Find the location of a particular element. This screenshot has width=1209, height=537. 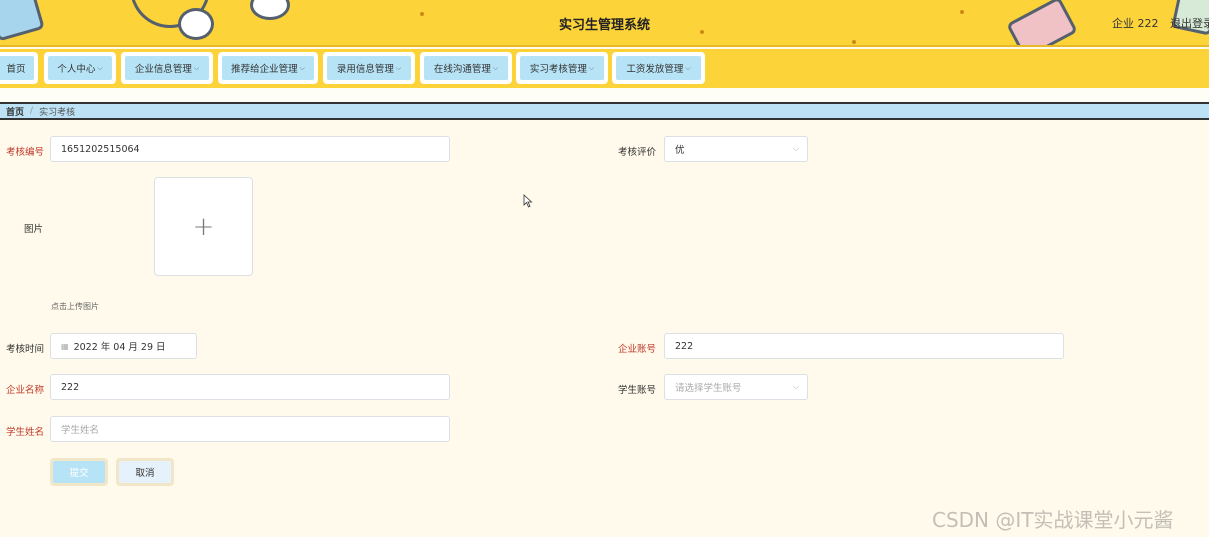

nav-item-salary: 工资发放管理 ⌵ is located at coordinates (658, 68).